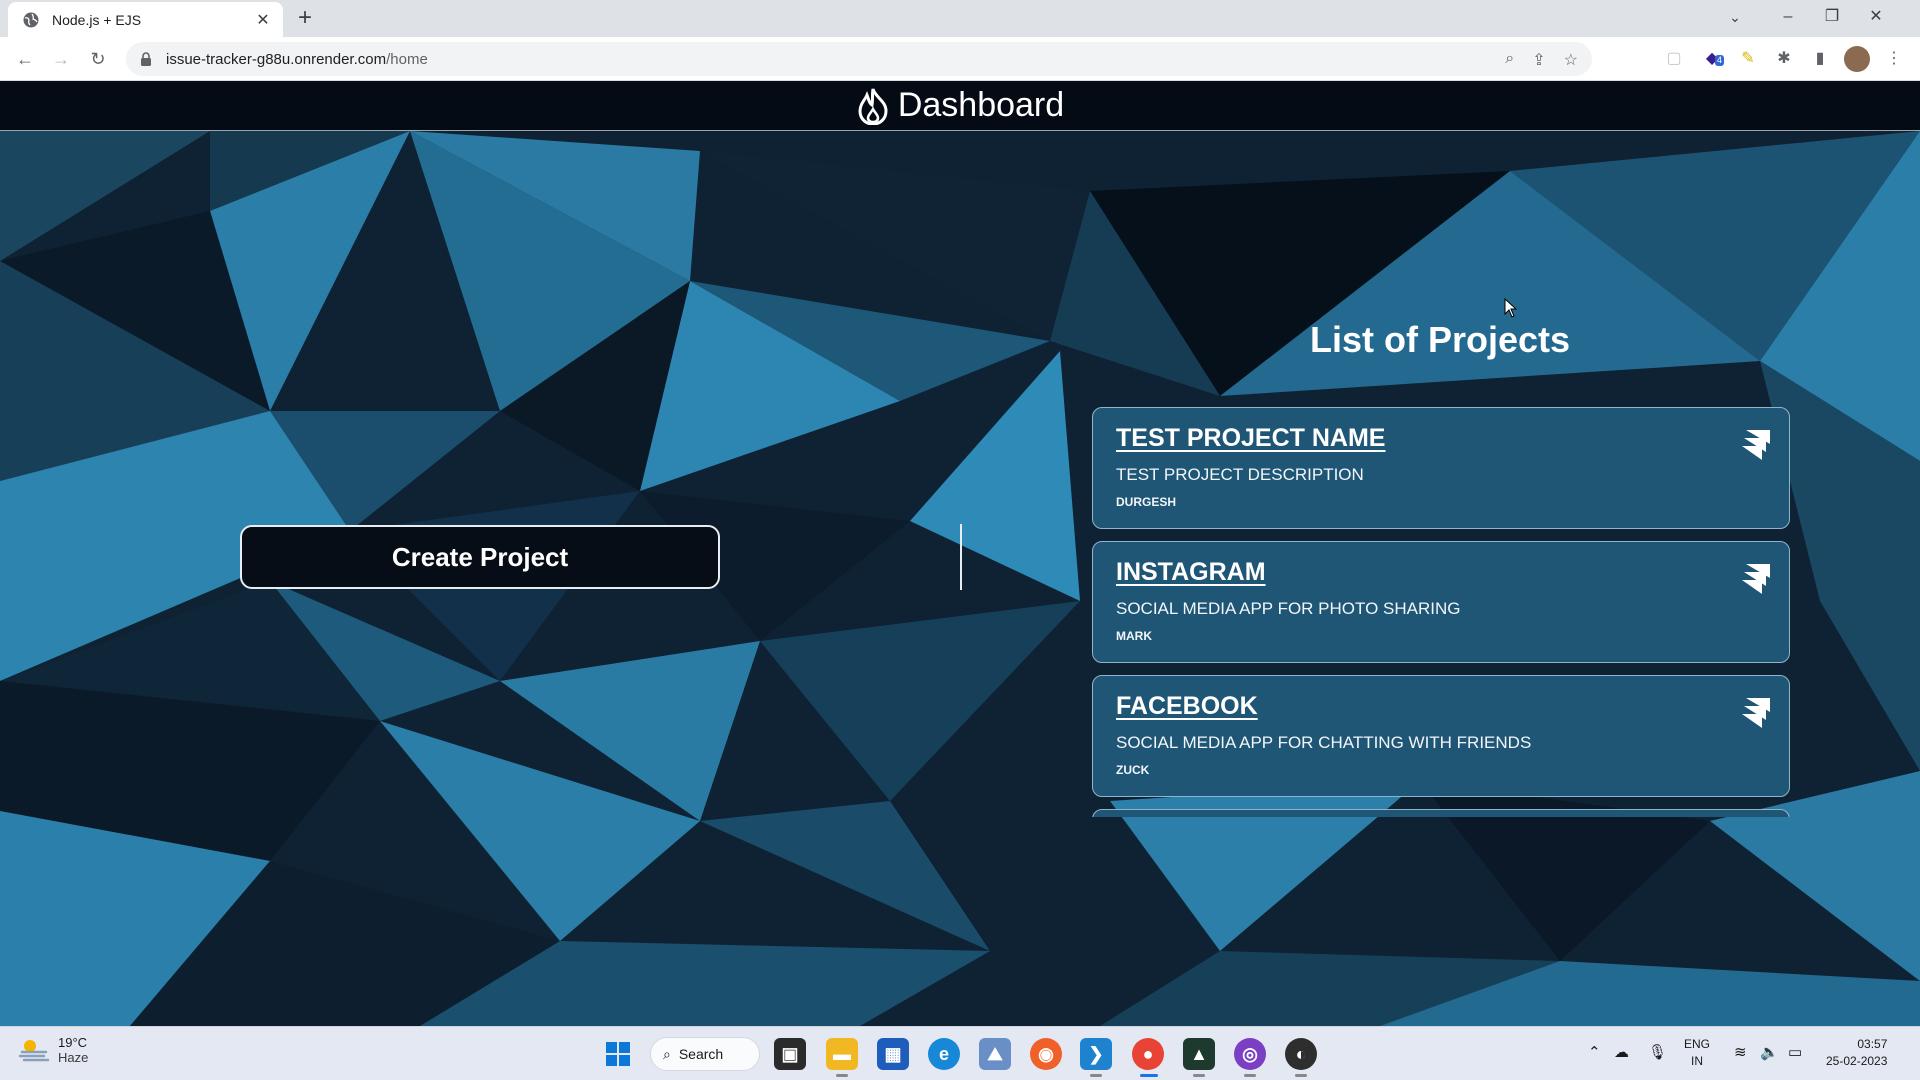 This screenshot has width=1920, height=1080. I want to click on extension-badge: 4, so click(1720, 60).